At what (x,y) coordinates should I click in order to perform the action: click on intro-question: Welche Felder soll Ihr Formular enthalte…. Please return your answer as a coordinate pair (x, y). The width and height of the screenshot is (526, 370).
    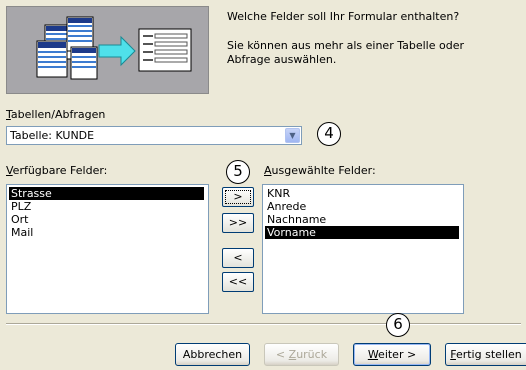
    Looking at the image, I should click on (343, 16).